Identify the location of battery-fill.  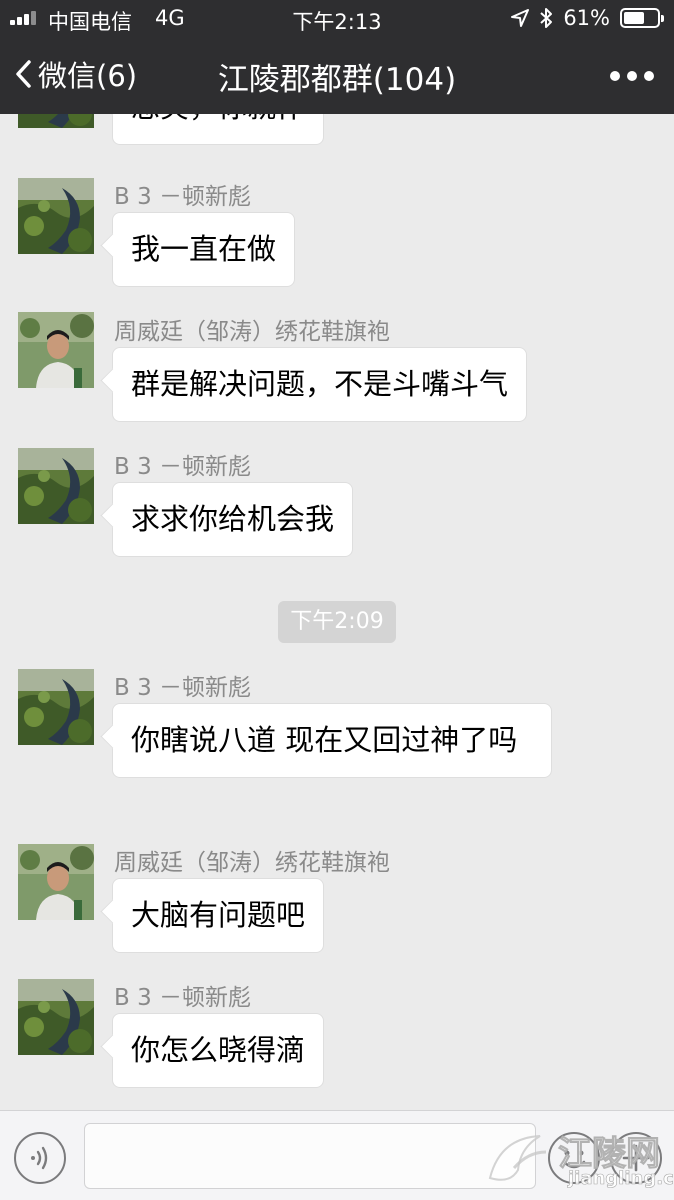
(634, 18).